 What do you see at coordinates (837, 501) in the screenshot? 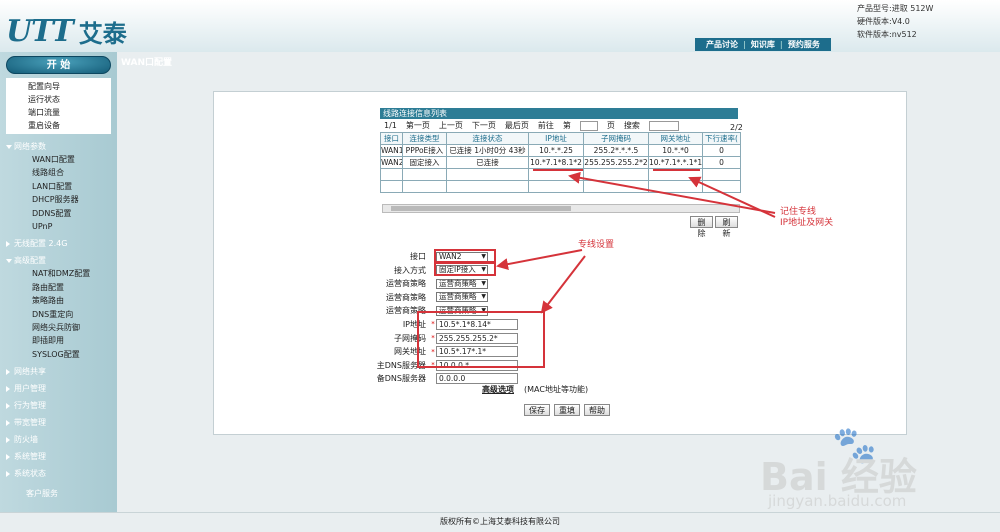
I see `watermark-url: jingyan.baidu.com` at bounding box center [837, 501].